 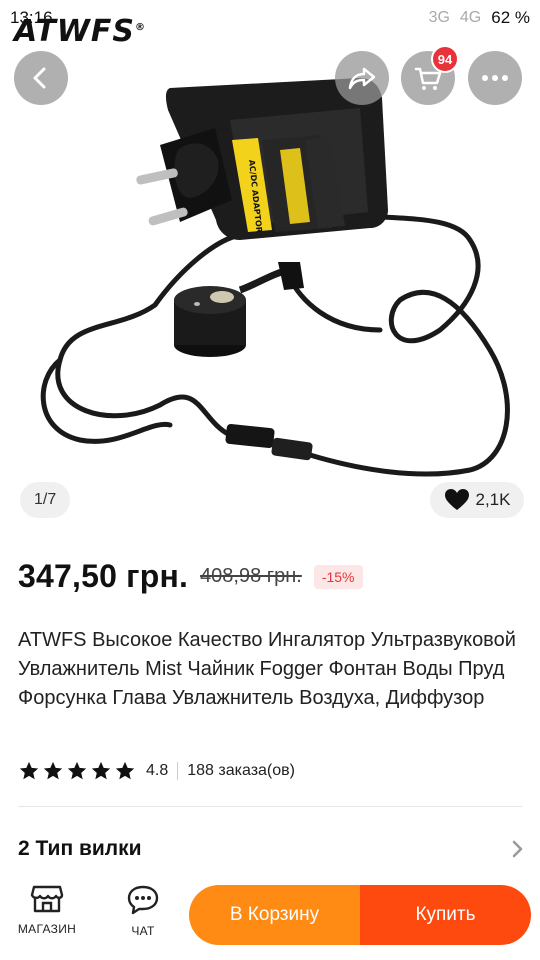 I want to click on share-icon, so click(x=362, y=78).